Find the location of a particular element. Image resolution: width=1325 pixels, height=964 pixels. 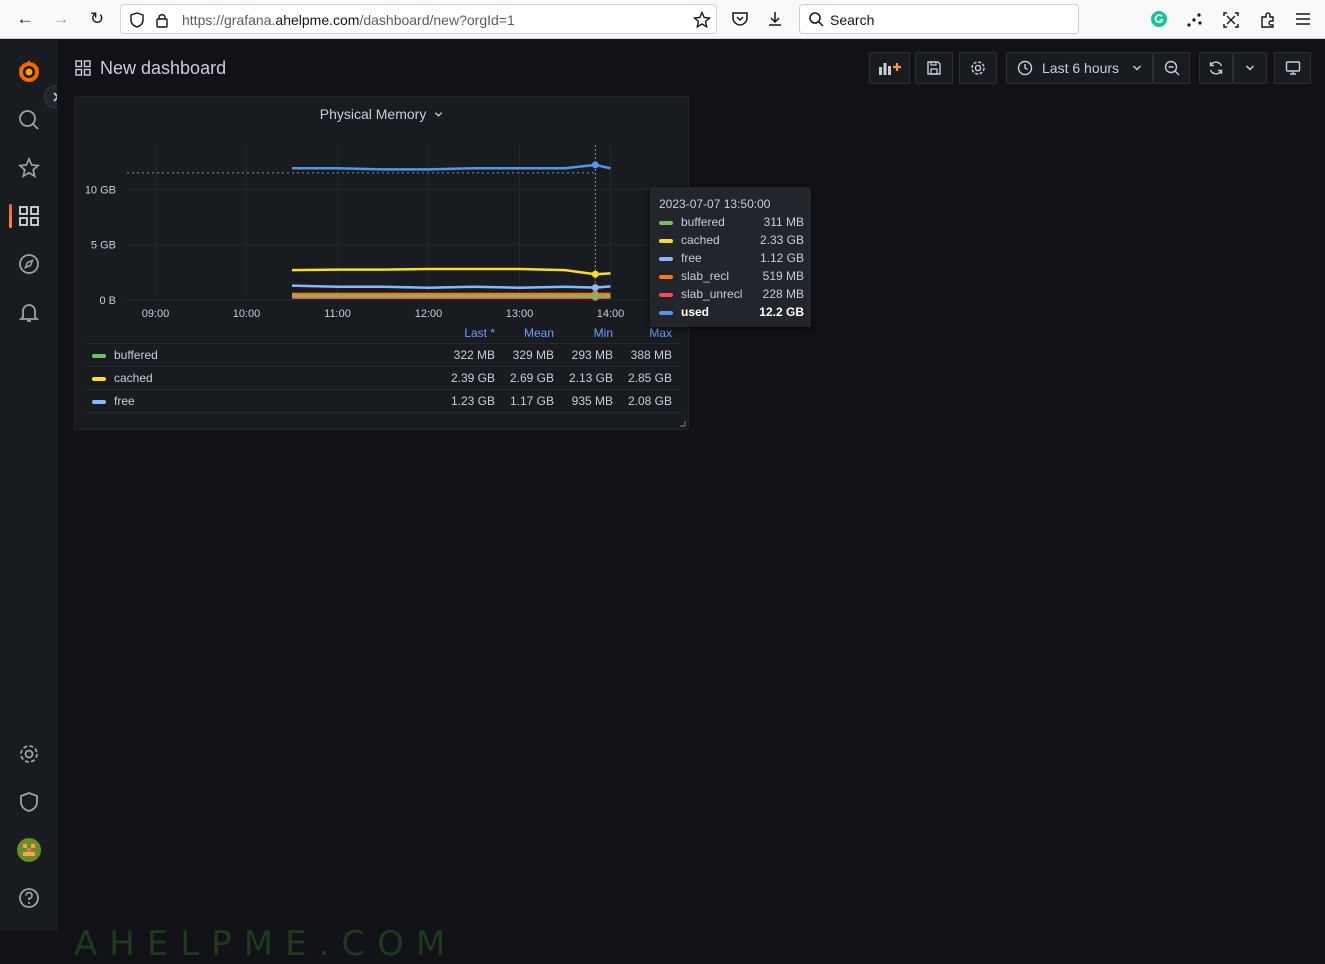

tooltip-series-name: free is located at coordinates (691, 258).